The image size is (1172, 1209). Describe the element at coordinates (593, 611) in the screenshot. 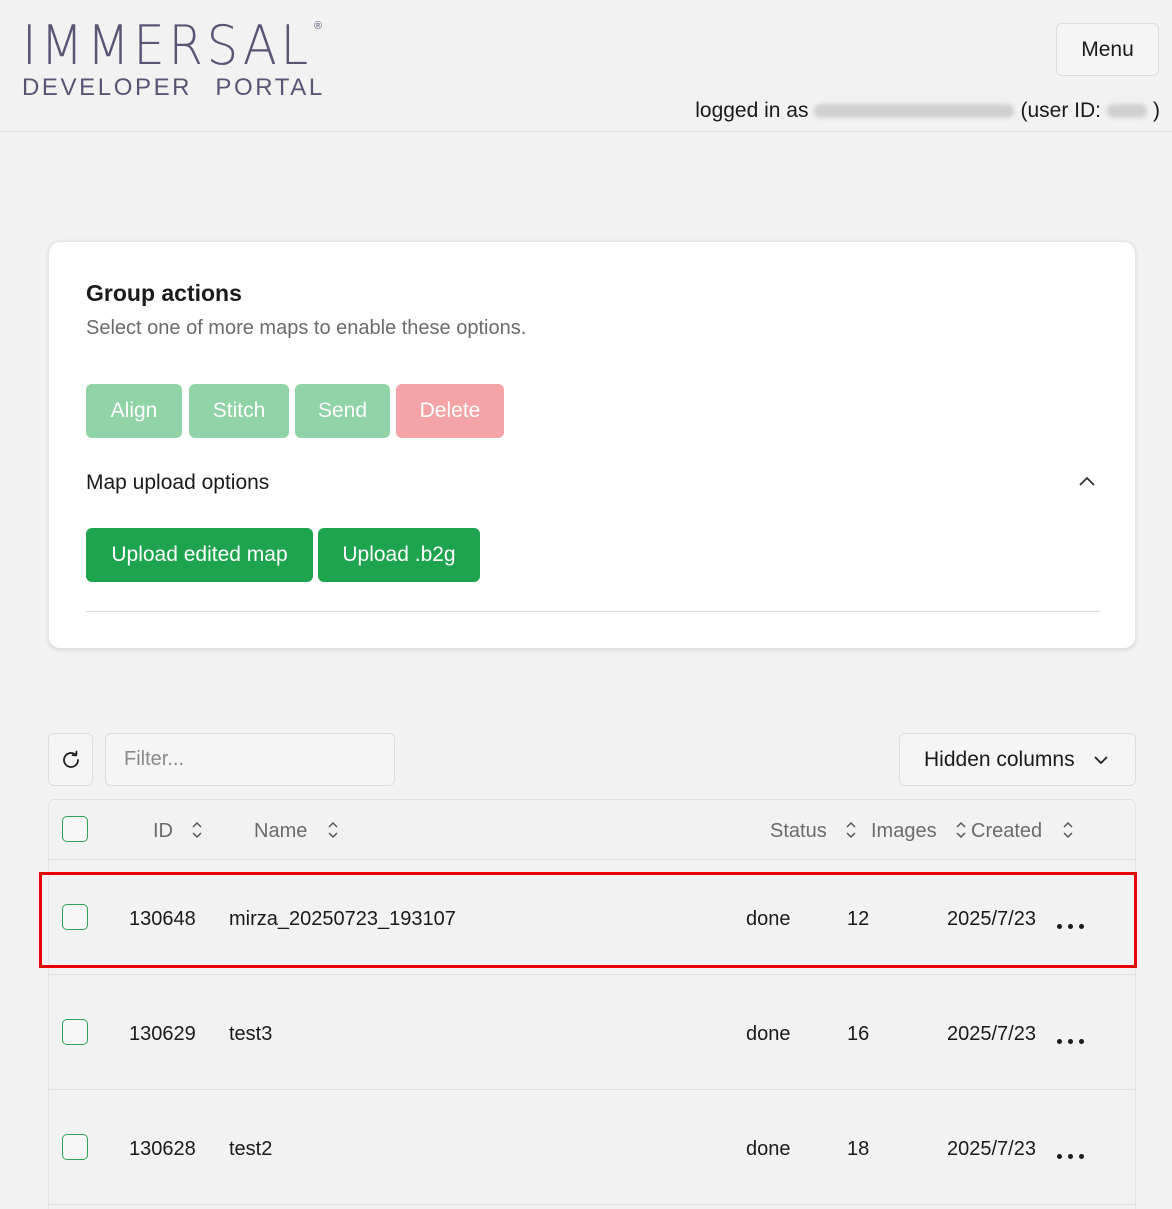

I see `divider` at that location.